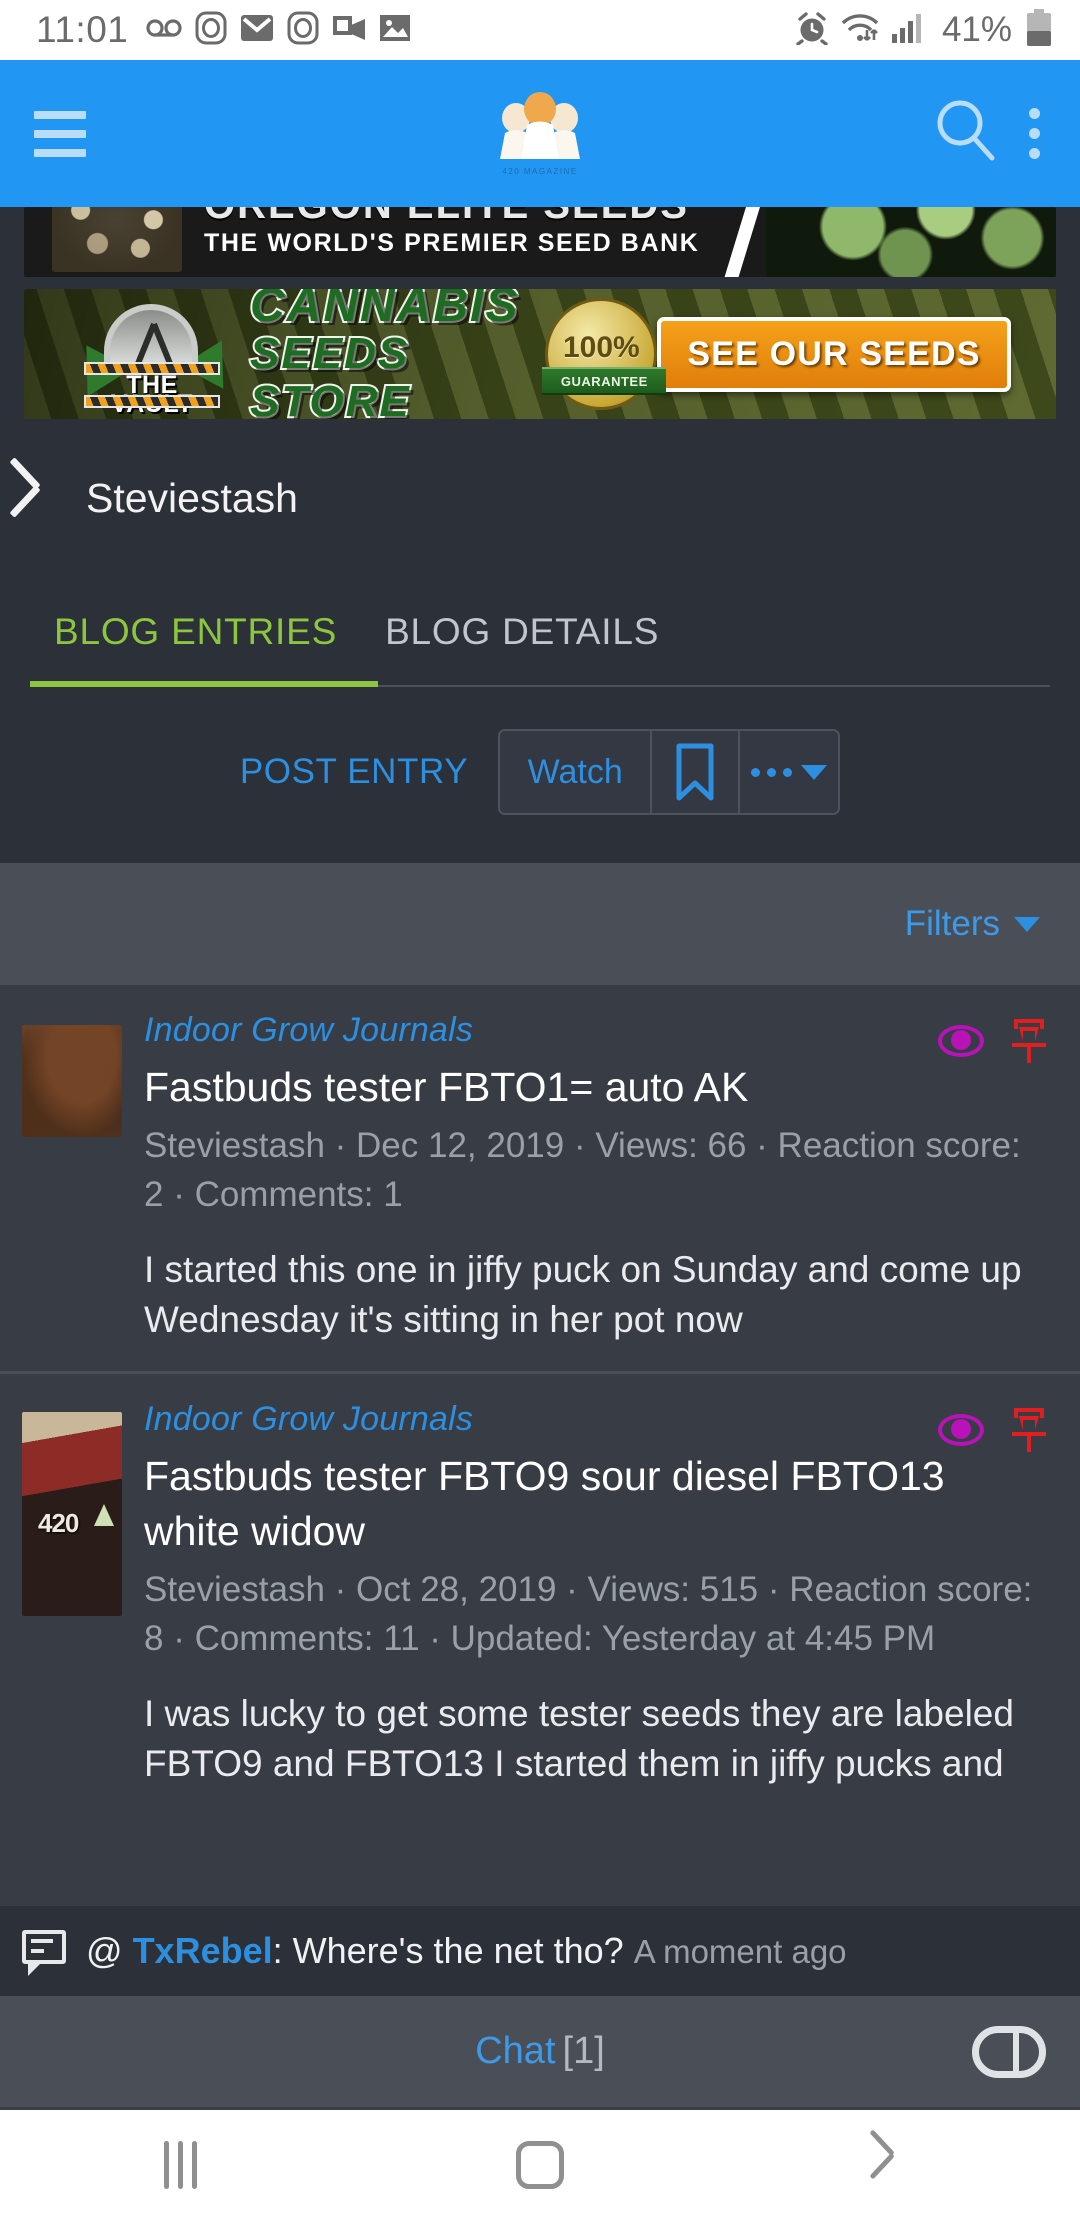 This screenshot has height=2220, width=1080. What do you see at coordinates (1034, 133) in the screenshot?
I see `kebab-menu-icon` at bounding box center [1034, 133].